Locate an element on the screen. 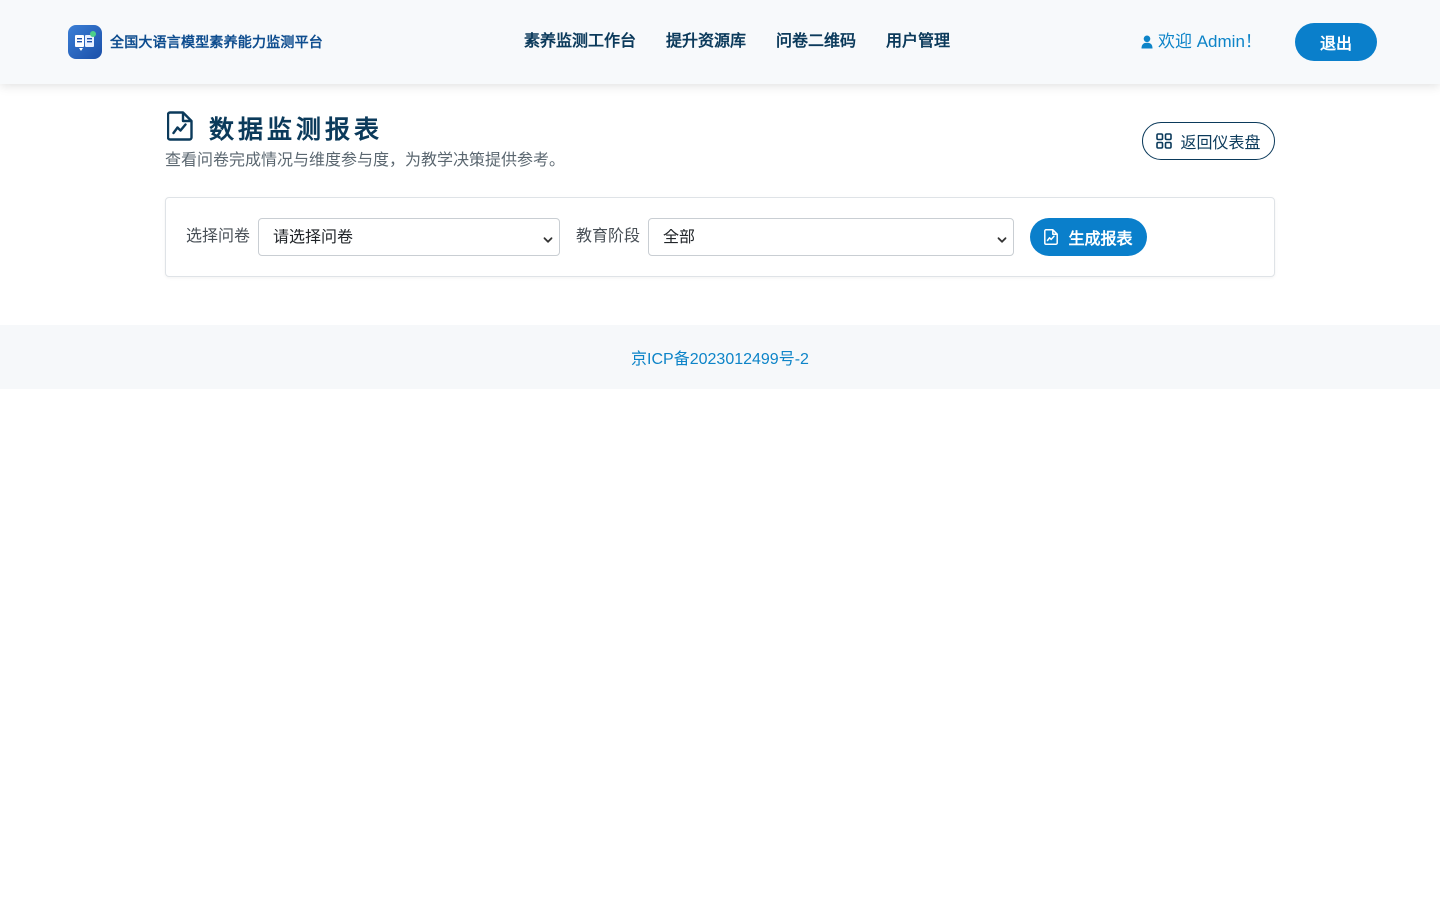 The width and height of the screenshot is (1440, 900). nav-item-qrcode: 问卷二维码 is located at coordinates (816, 42).